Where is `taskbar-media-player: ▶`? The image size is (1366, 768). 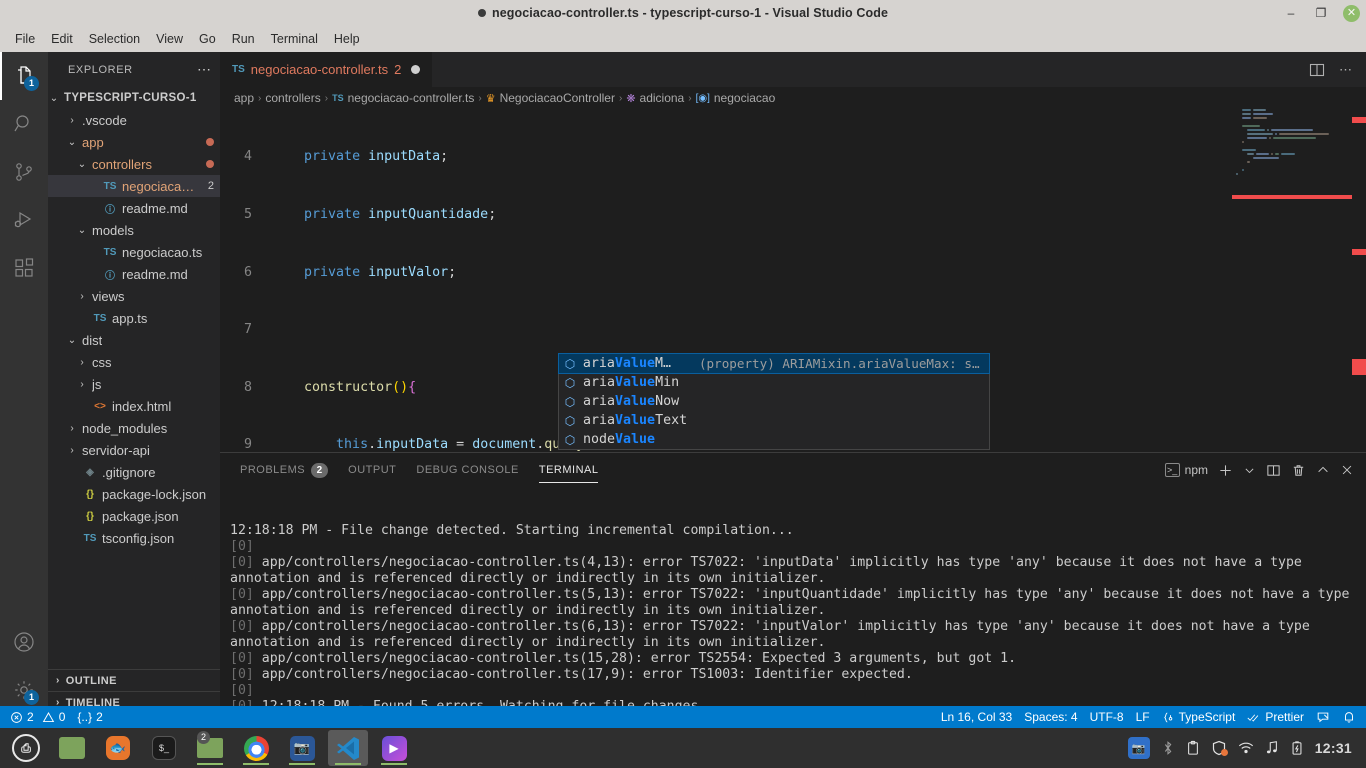 taskbar-media-player: ▶ is located at coordinates (394, 748).